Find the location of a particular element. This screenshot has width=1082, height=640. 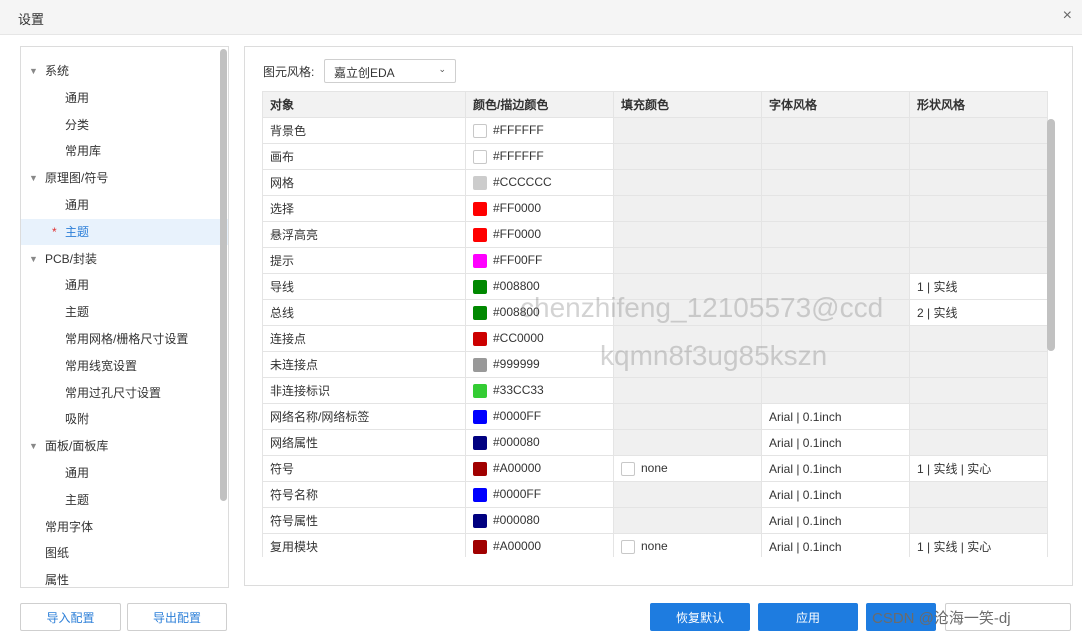

object-cell: 网络属性 is located at coordinates (364, 442).